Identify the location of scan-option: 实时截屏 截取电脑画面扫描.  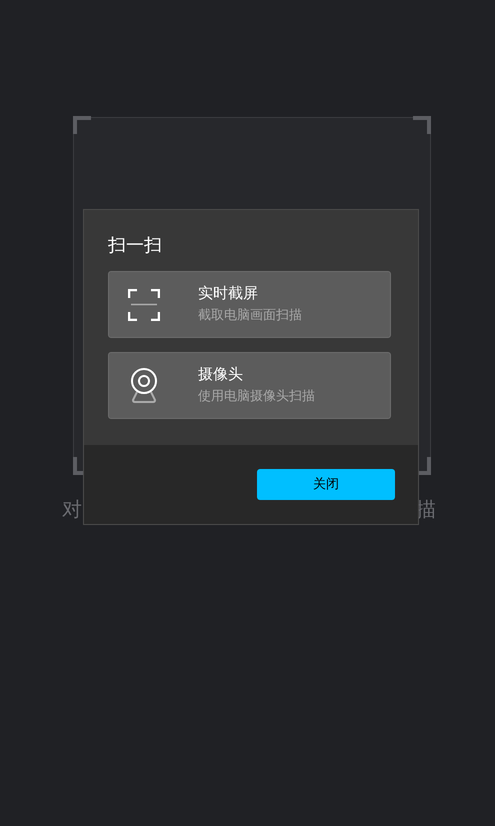
(249, 304).